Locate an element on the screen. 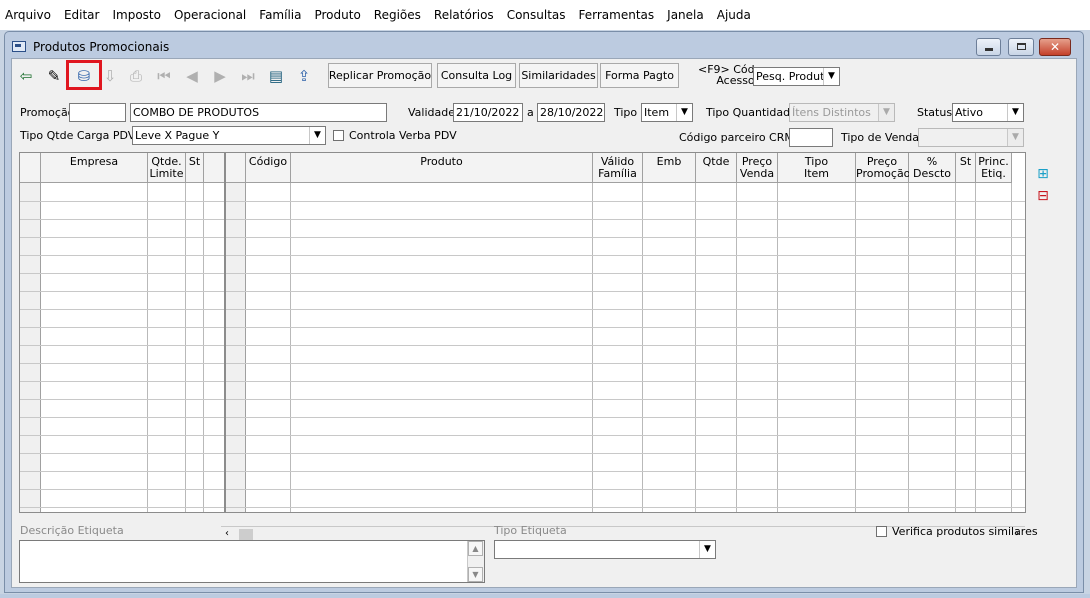 The height and width of the screenshot is (598, 1090). maximize-button is located at coordinates (1021, 47).